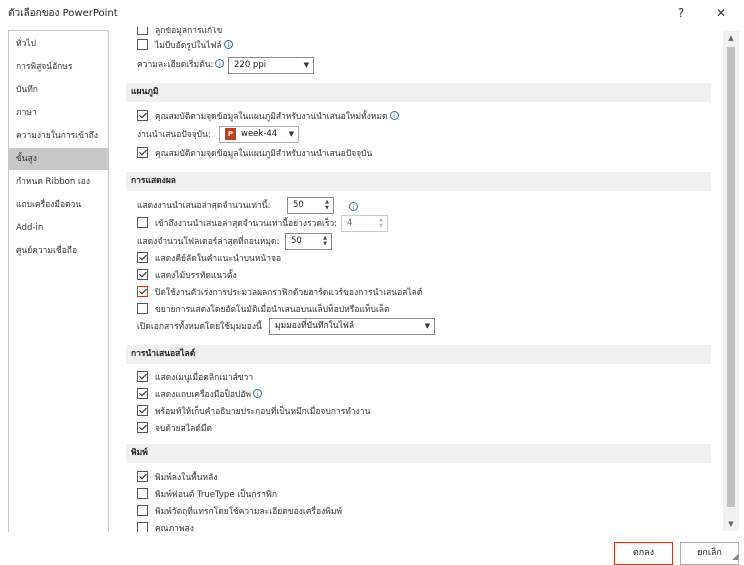  I want to click on vertical-scrollbar: ▲ ▼, so click(731, 281).